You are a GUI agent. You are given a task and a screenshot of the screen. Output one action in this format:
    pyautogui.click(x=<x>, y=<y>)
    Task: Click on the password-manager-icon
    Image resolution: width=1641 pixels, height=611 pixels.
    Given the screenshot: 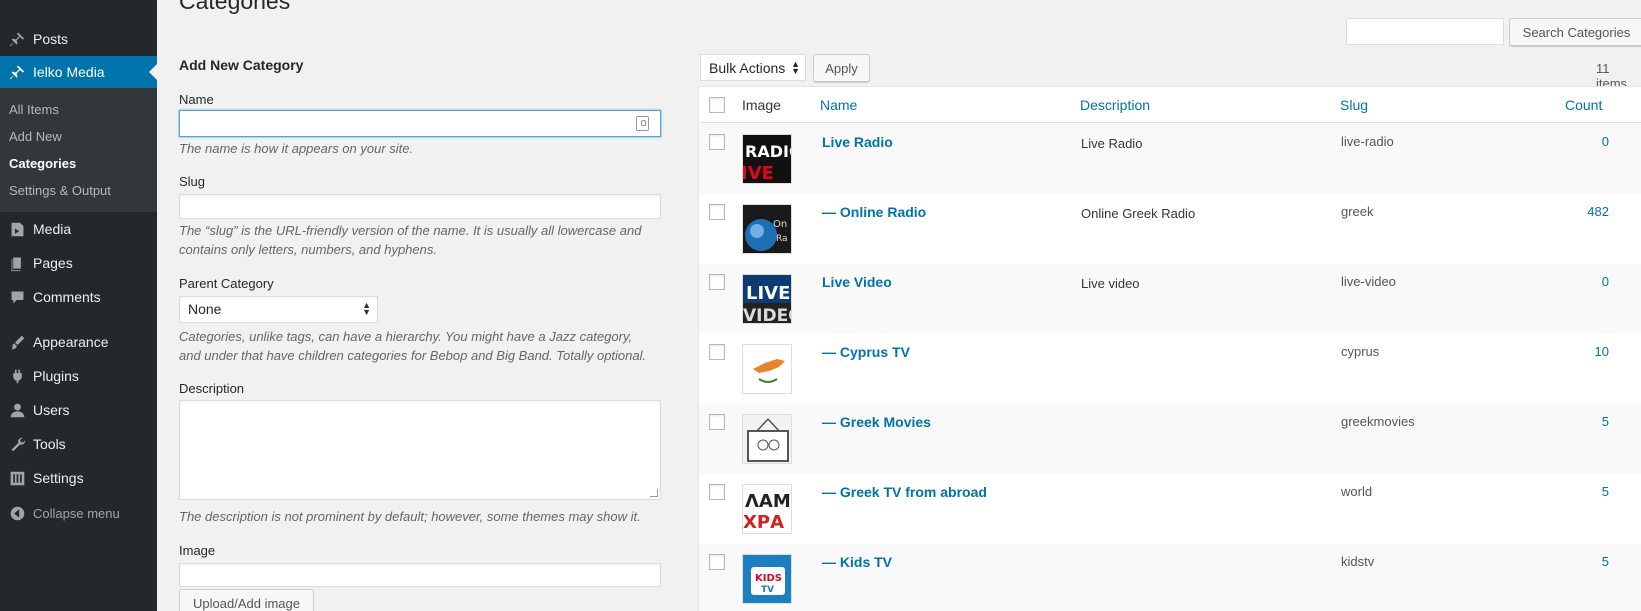 What is the action you would take?
    pyautogui.click(x=642, y=123)
    